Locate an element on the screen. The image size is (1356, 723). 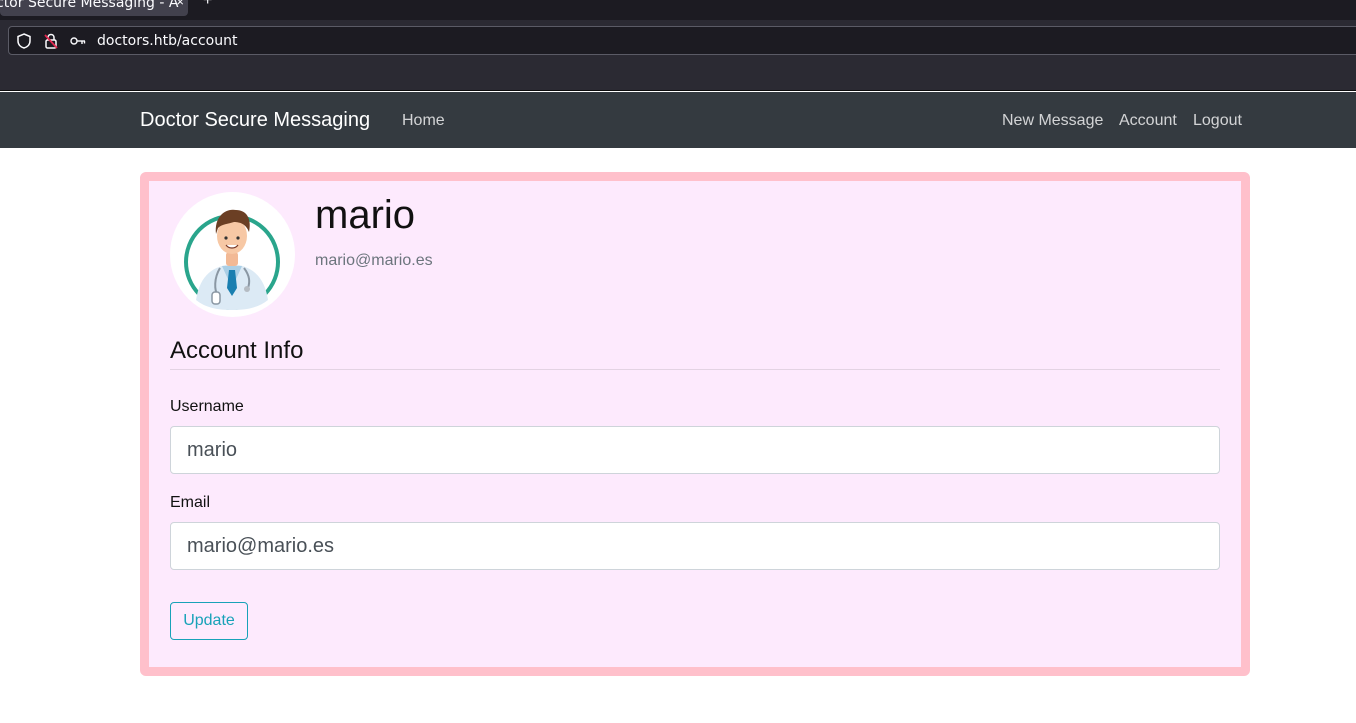
nav-link-logout: Logout is located at coordinates (1217, 121).